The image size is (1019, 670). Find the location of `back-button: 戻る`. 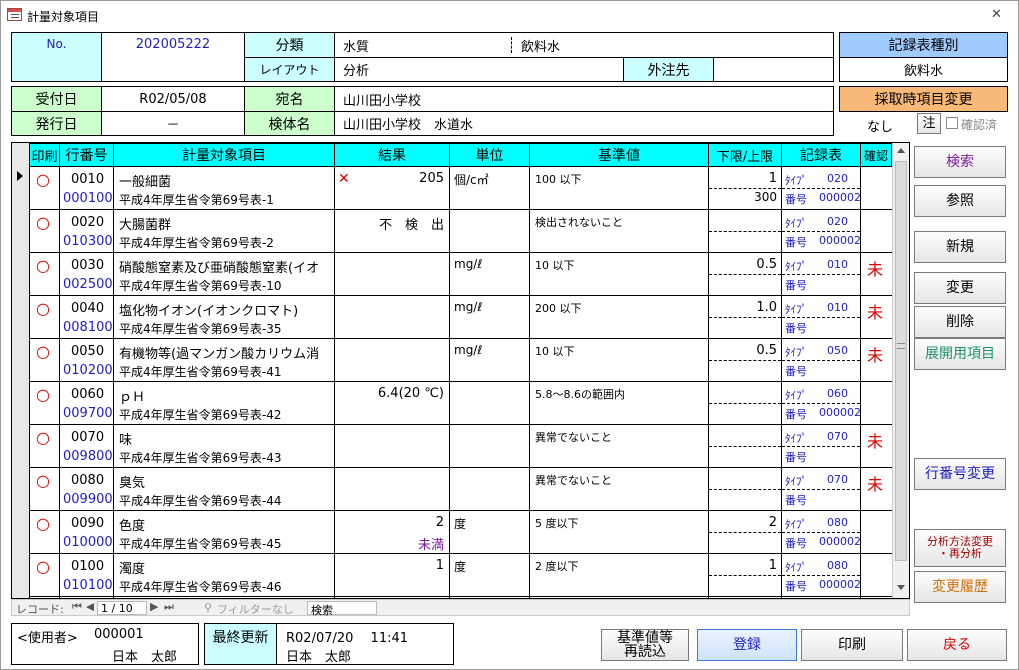

back-button: 戻る is located at coordinates (957, 645).